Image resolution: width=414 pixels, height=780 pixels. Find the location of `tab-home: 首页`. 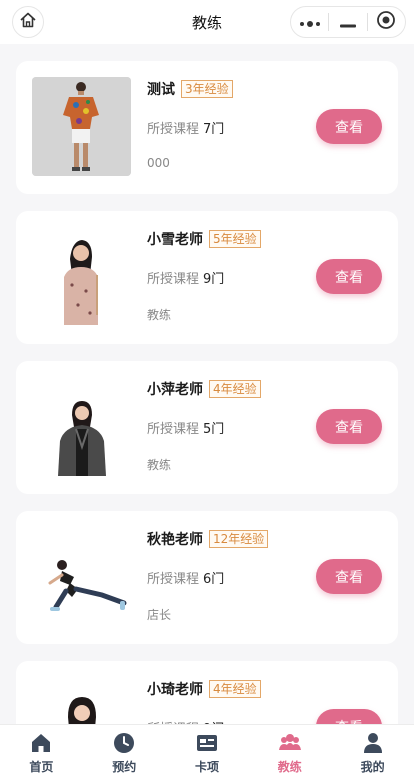

tab-home: 首页 is located at coordinates (41, 752).